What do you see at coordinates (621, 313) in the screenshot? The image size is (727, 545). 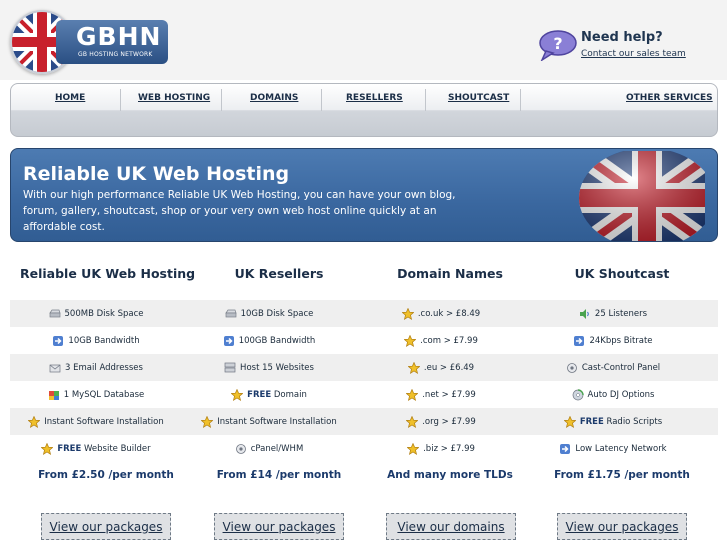 I see `feature-text: 25 Listeners` at bounding box center [621, 313].